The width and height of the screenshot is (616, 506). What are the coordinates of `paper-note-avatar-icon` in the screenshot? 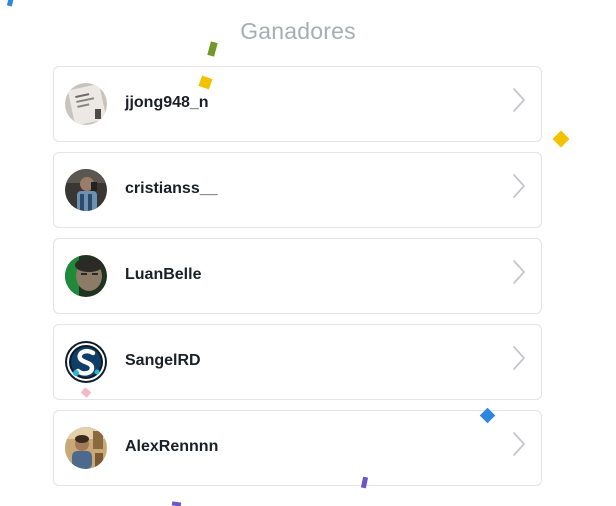 It's located at (86, 104).